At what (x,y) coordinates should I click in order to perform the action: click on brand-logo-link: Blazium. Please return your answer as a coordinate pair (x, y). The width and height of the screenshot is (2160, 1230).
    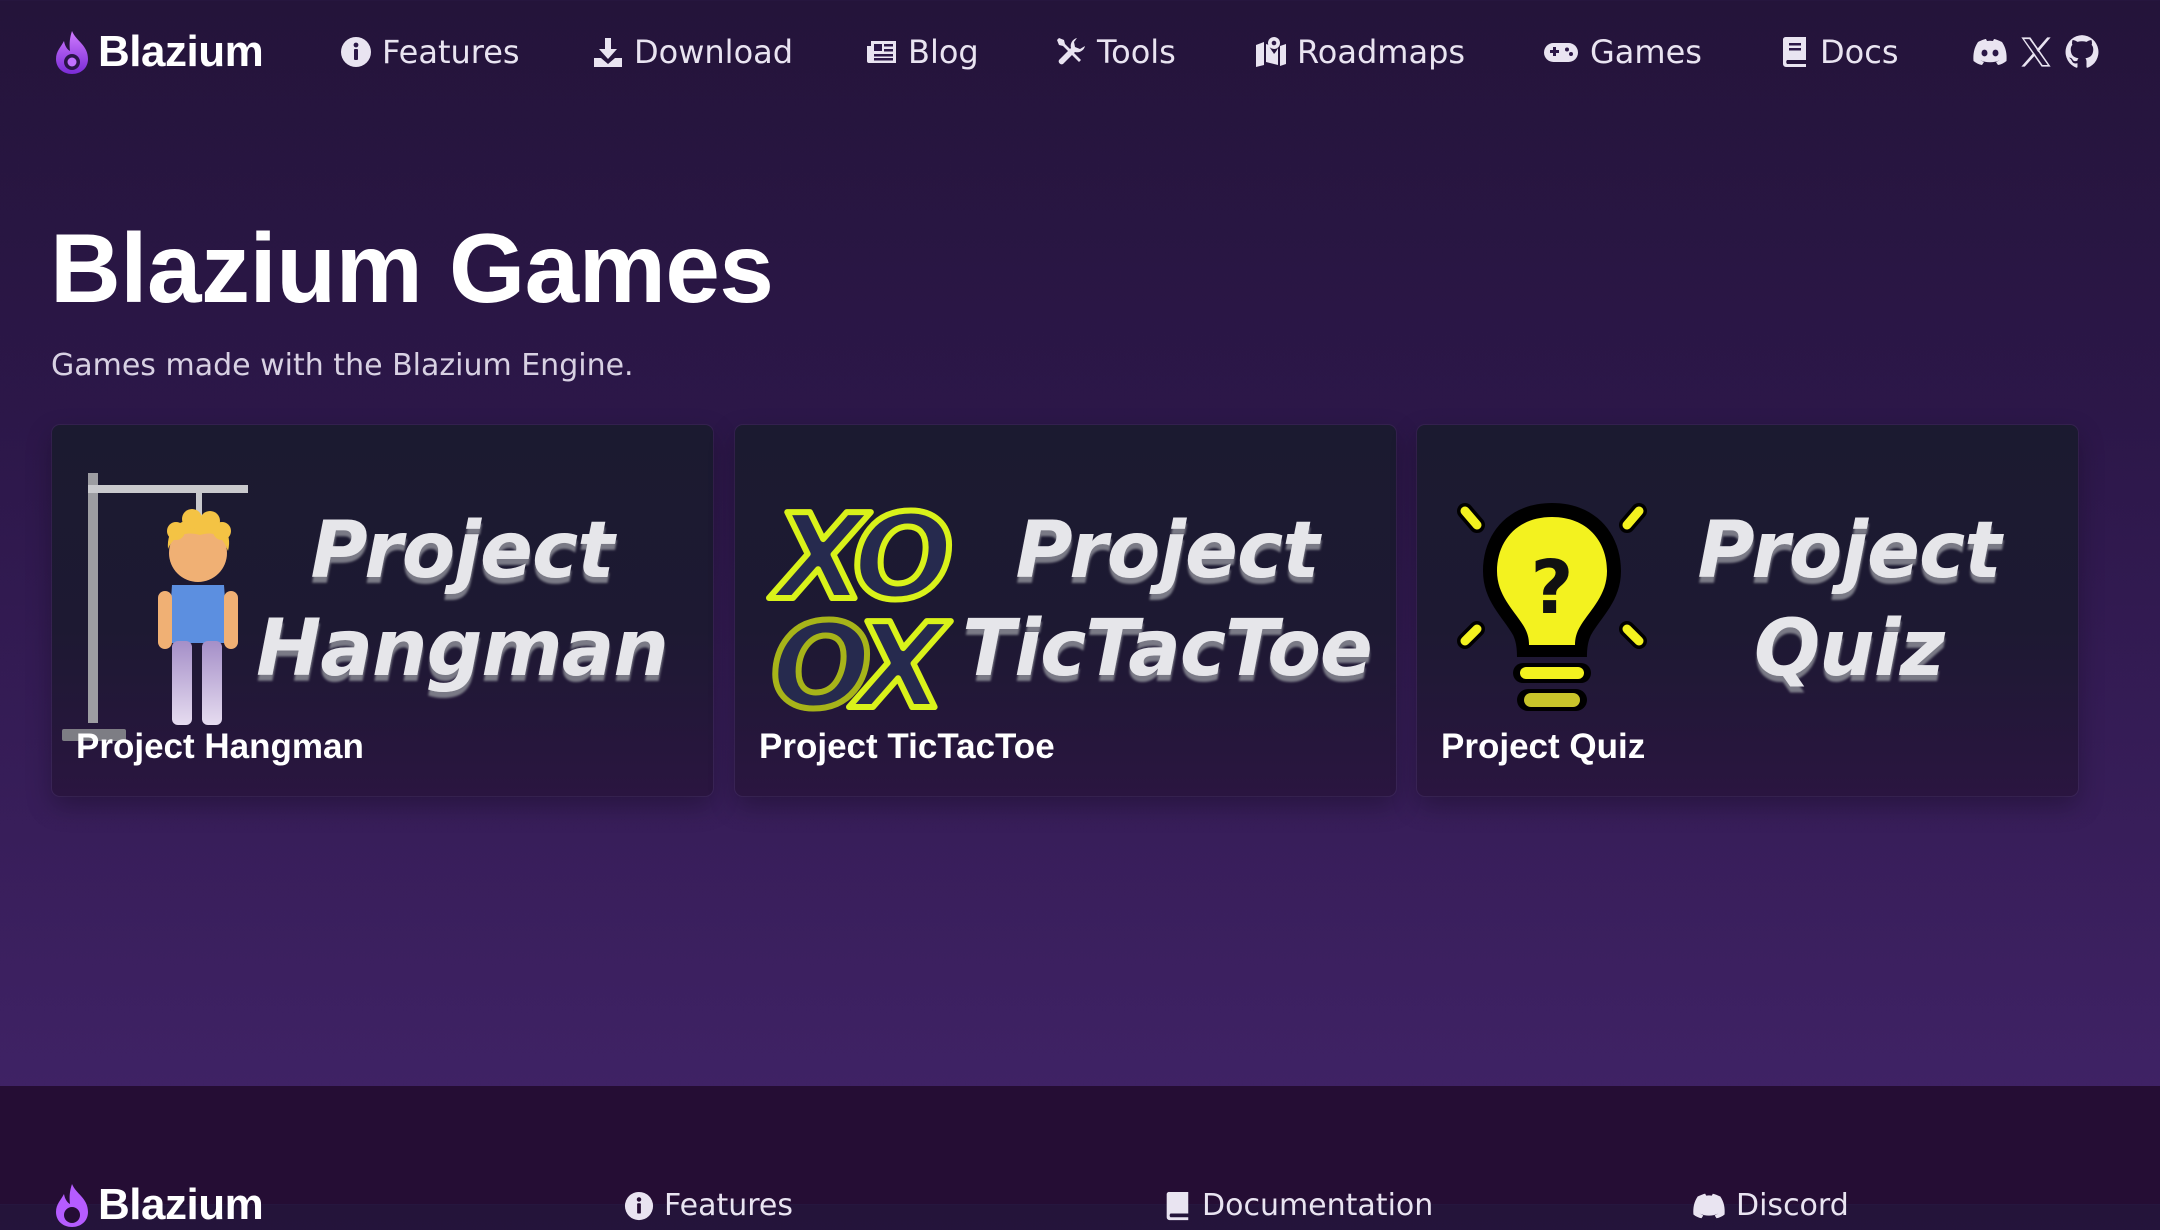
    Looking at the image, I should click on (157, 52).